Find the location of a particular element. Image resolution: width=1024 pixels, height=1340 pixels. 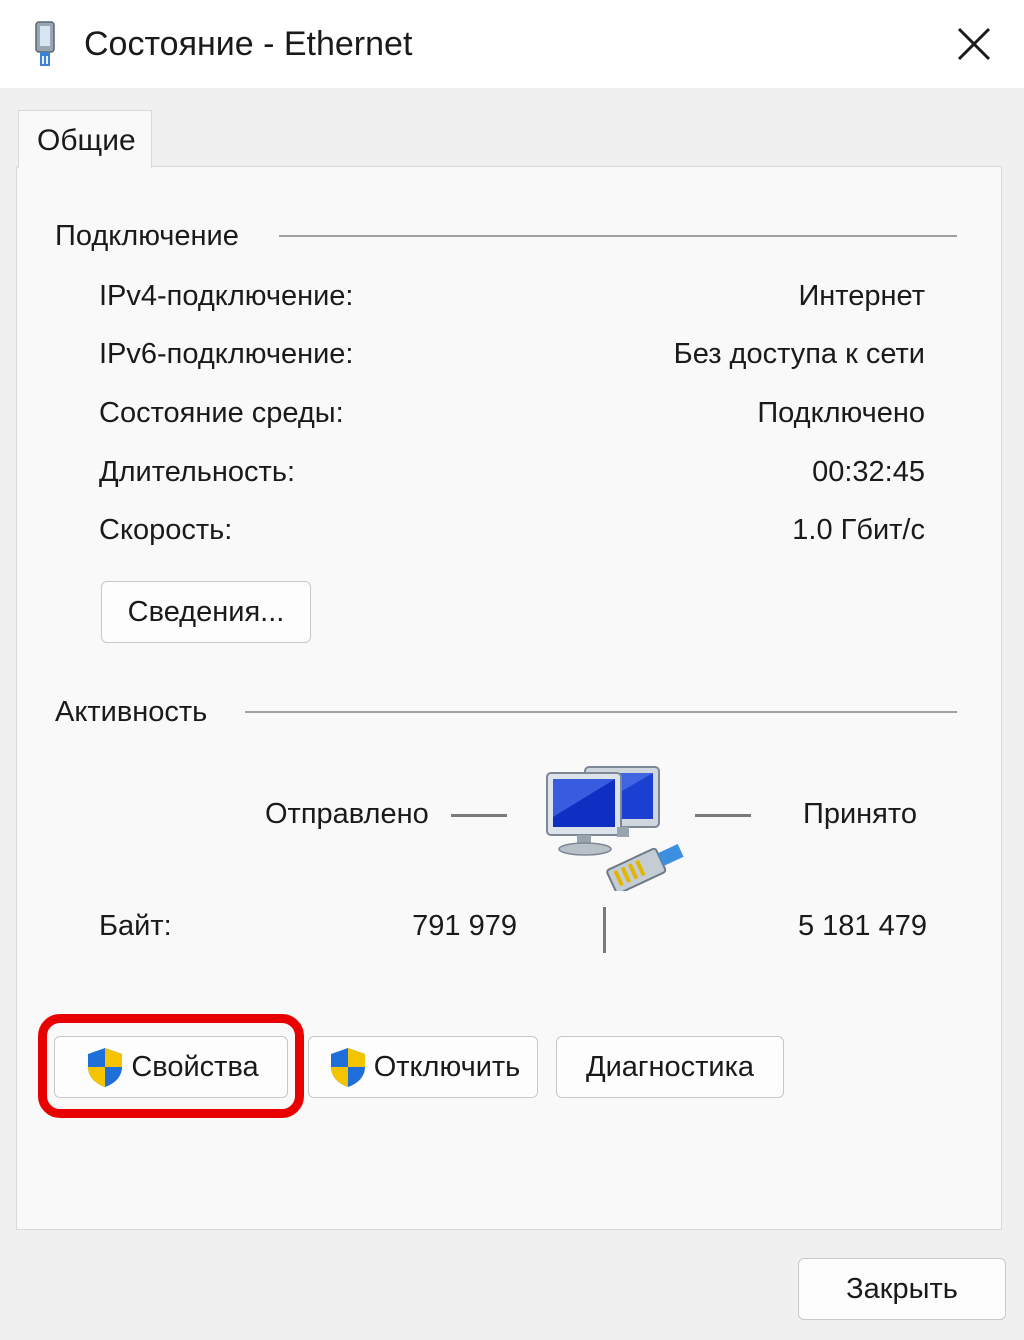

tab-general-label: Общие is located at coordinates (86, 140).